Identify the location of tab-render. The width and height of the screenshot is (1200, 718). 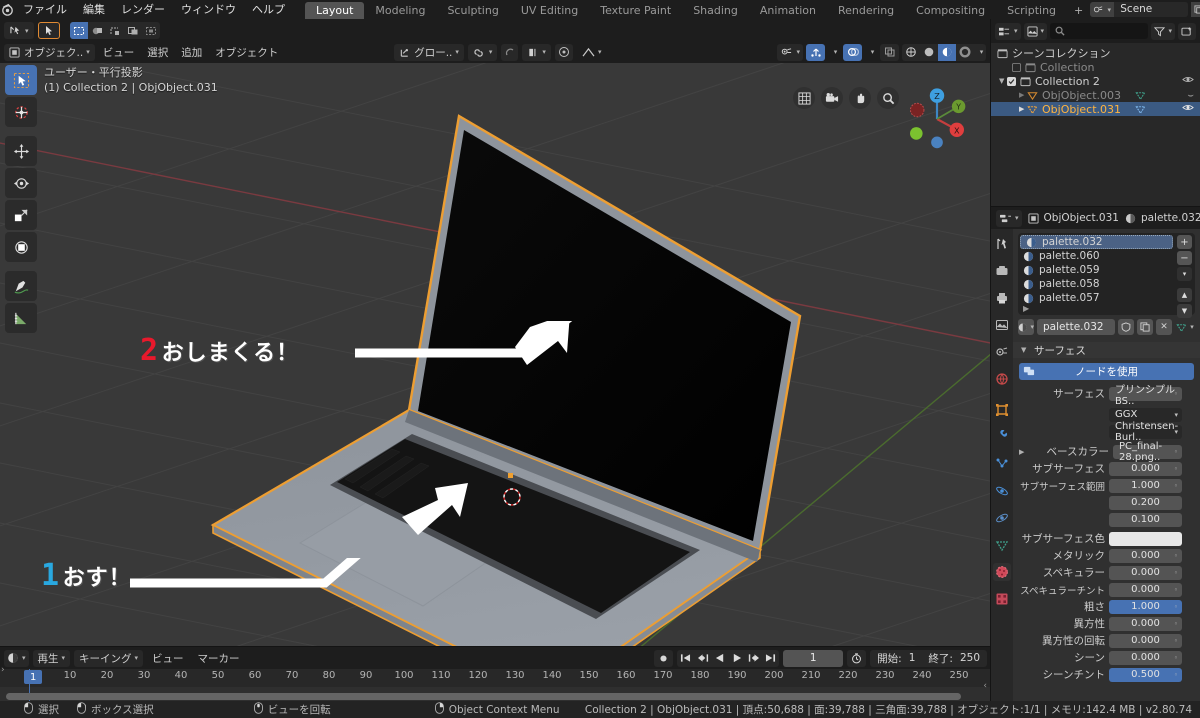
(1002, 271).